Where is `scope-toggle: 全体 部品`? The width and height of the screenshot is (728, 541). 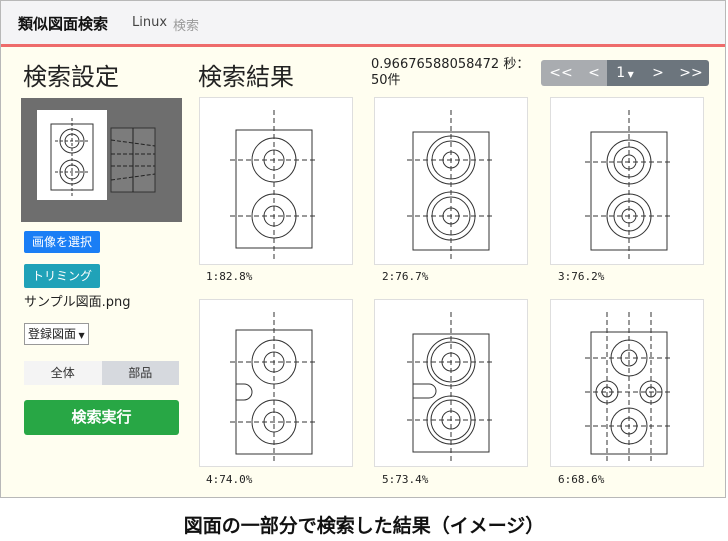
scope-toggle: 全体 部品 is located at coordinates (101, 373).